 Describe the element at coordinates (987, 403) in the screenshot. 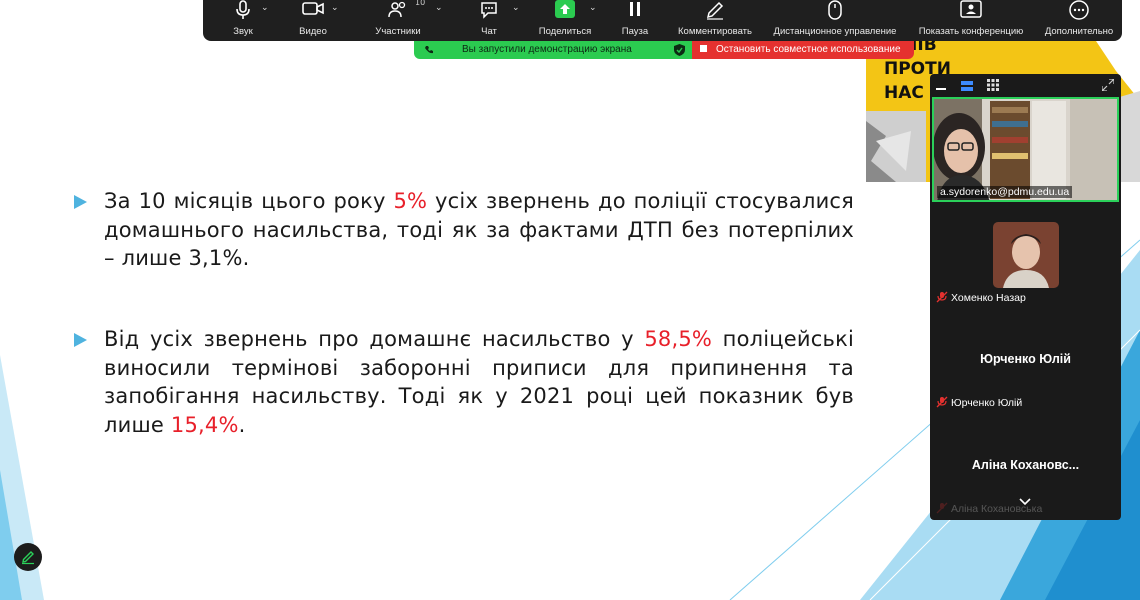

I see `participant-name-text: Юрченко Юлій` at that location.